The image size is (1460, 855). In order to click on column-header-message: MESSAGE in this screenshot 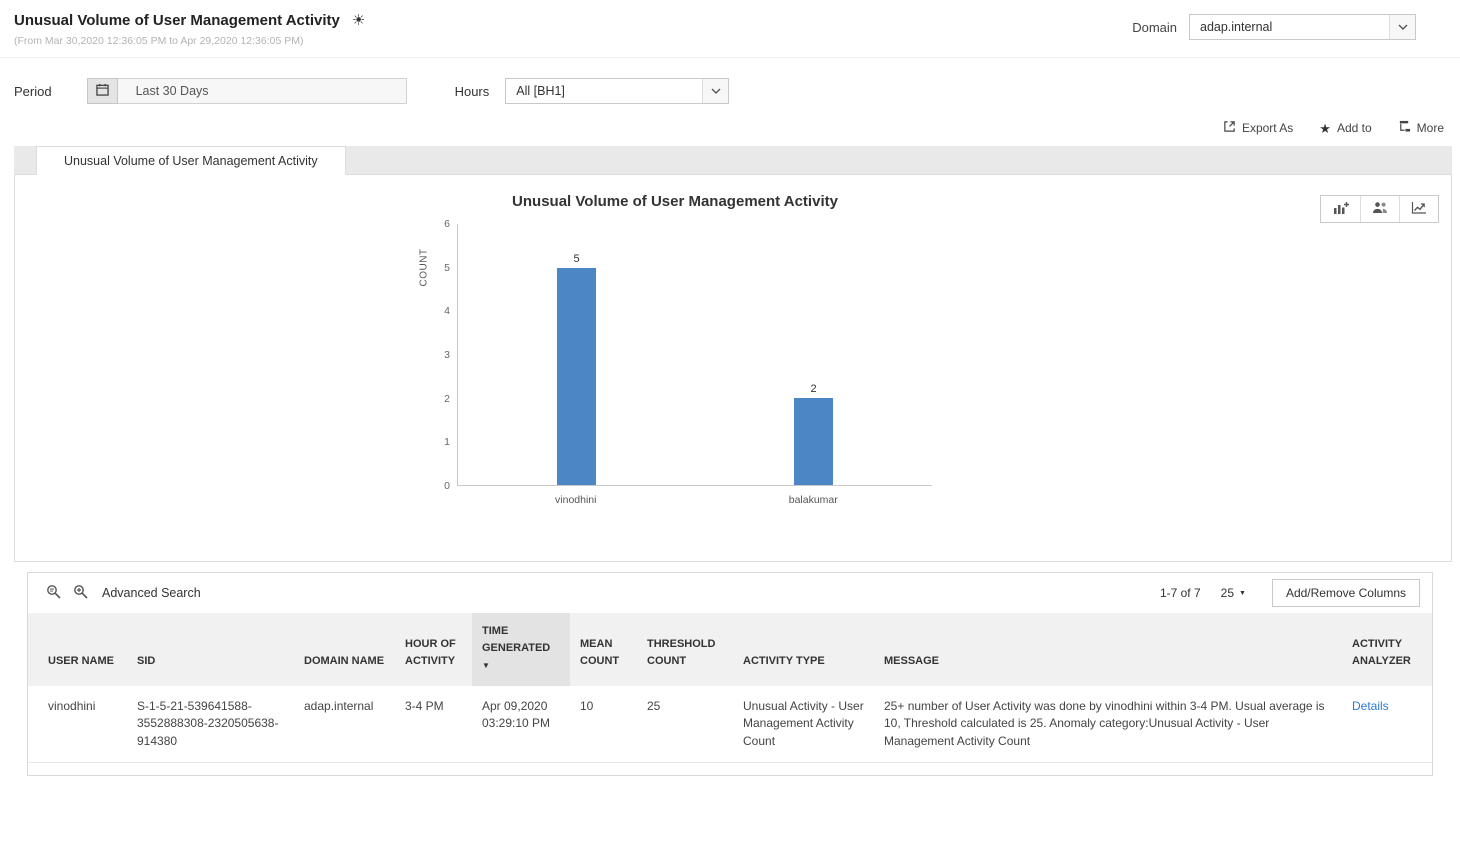, I will do `click(1108, 650)`.